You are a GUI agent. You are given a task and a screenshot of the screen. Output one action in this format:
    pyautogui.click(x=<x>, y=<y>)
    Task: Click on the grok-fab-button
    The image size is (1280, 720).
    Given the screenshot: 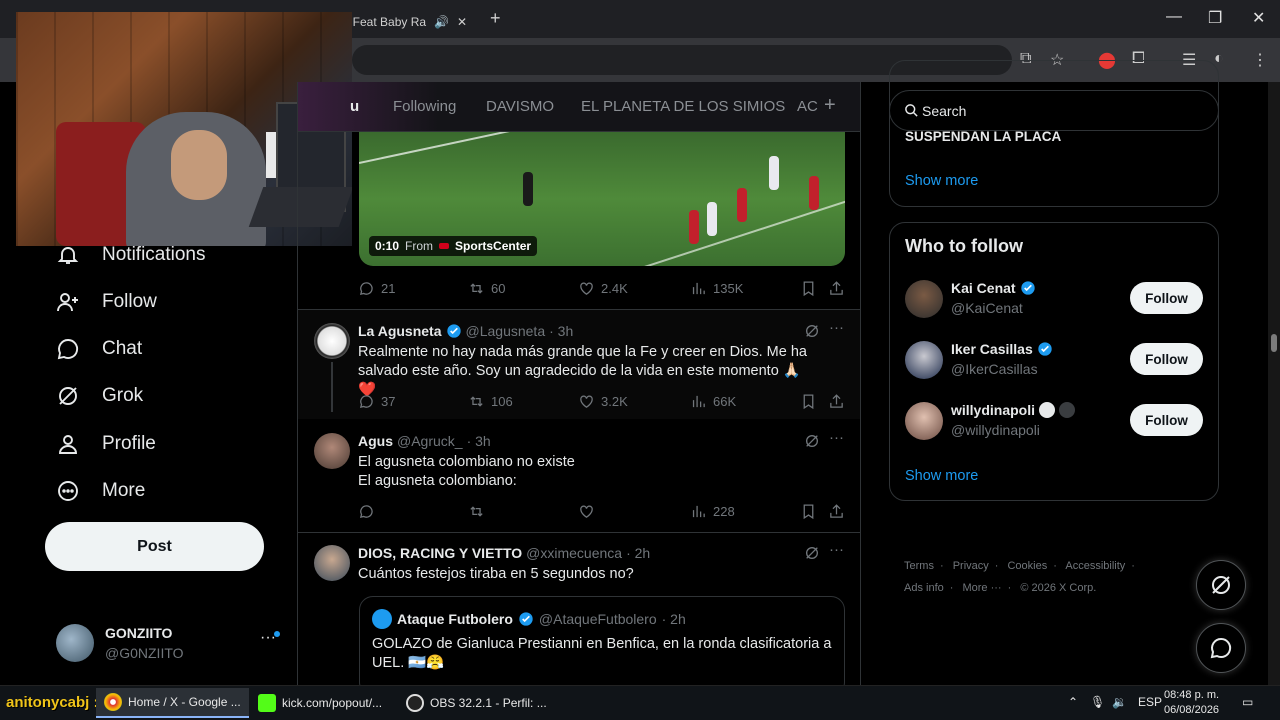 What is the action you would take?
    pyautogui.click(x=1221, y=585)
    